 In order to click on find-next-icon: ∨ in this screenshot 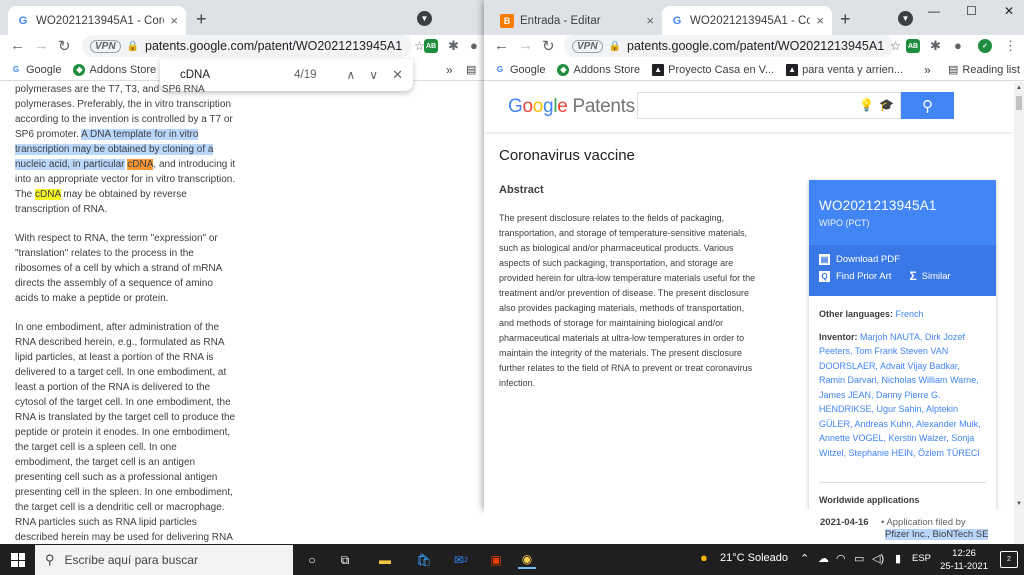, I will do `click(373, 75)`.